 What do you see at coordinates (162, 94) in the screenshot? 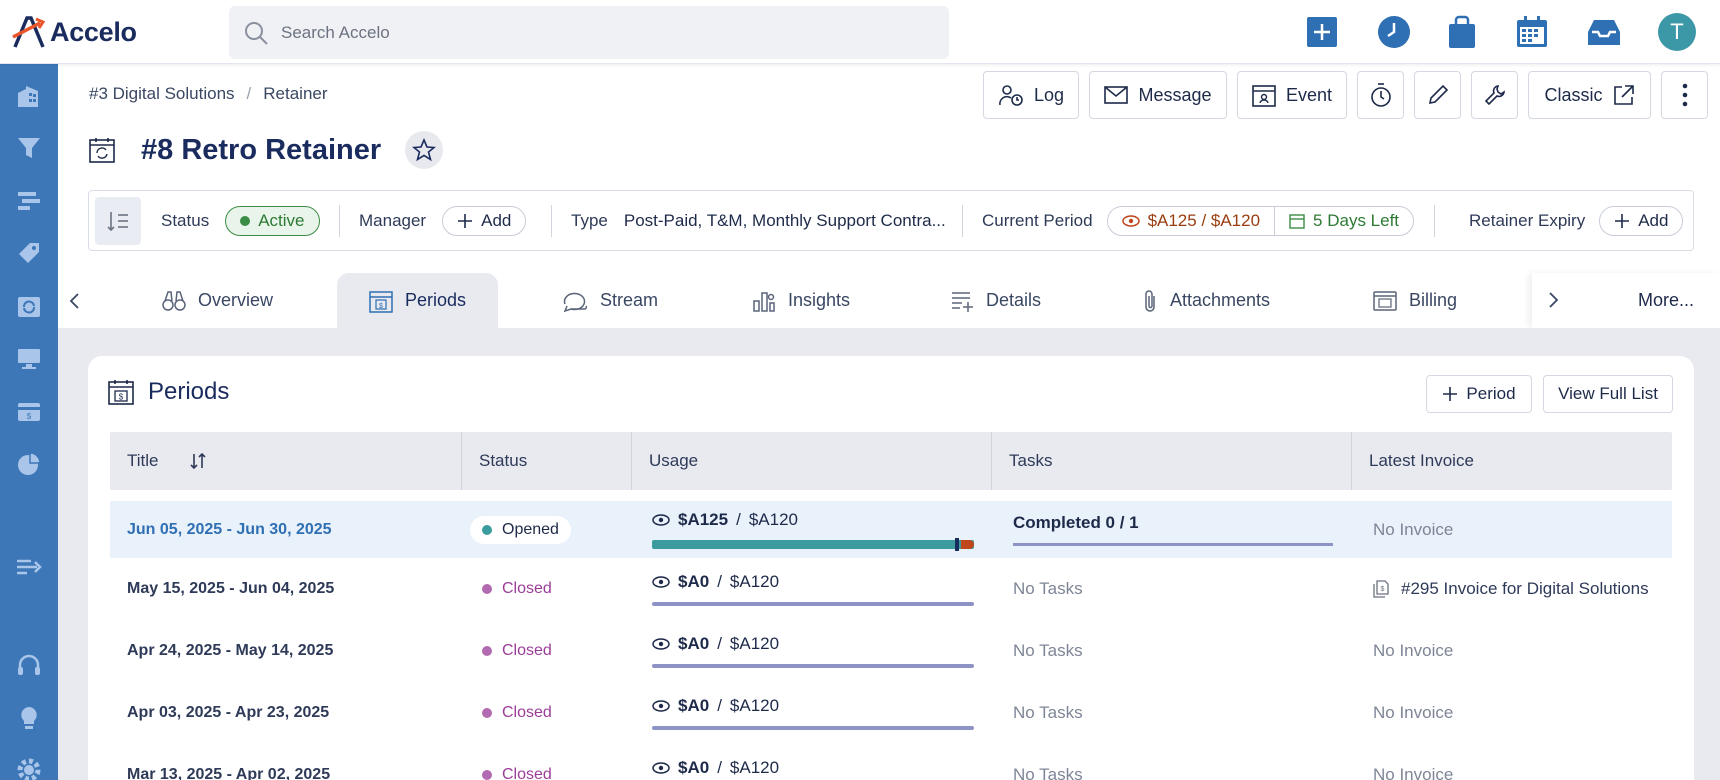
I see `breadcrumb-company: #3 Digital Solutions` at bounding box center [162, 94].